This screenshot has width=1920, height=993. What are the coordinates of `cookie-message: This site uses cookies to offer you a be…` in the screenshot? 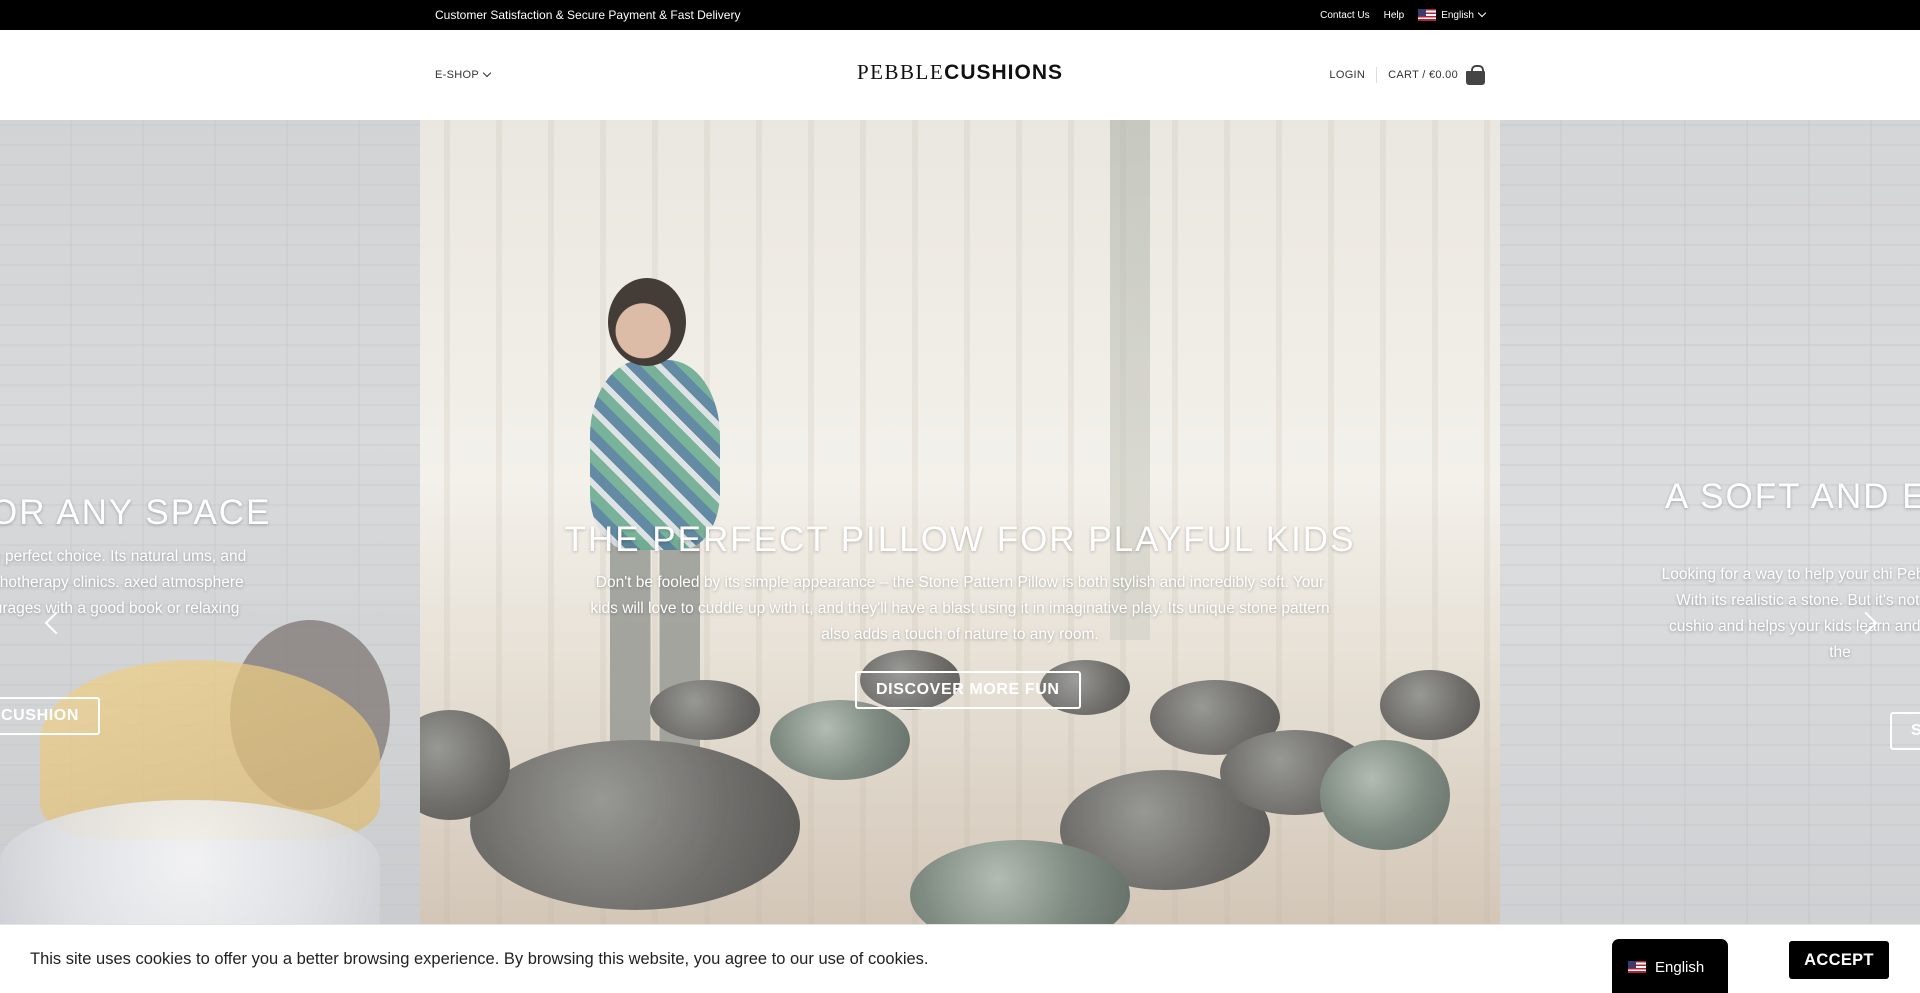 It's located at (479, 959).